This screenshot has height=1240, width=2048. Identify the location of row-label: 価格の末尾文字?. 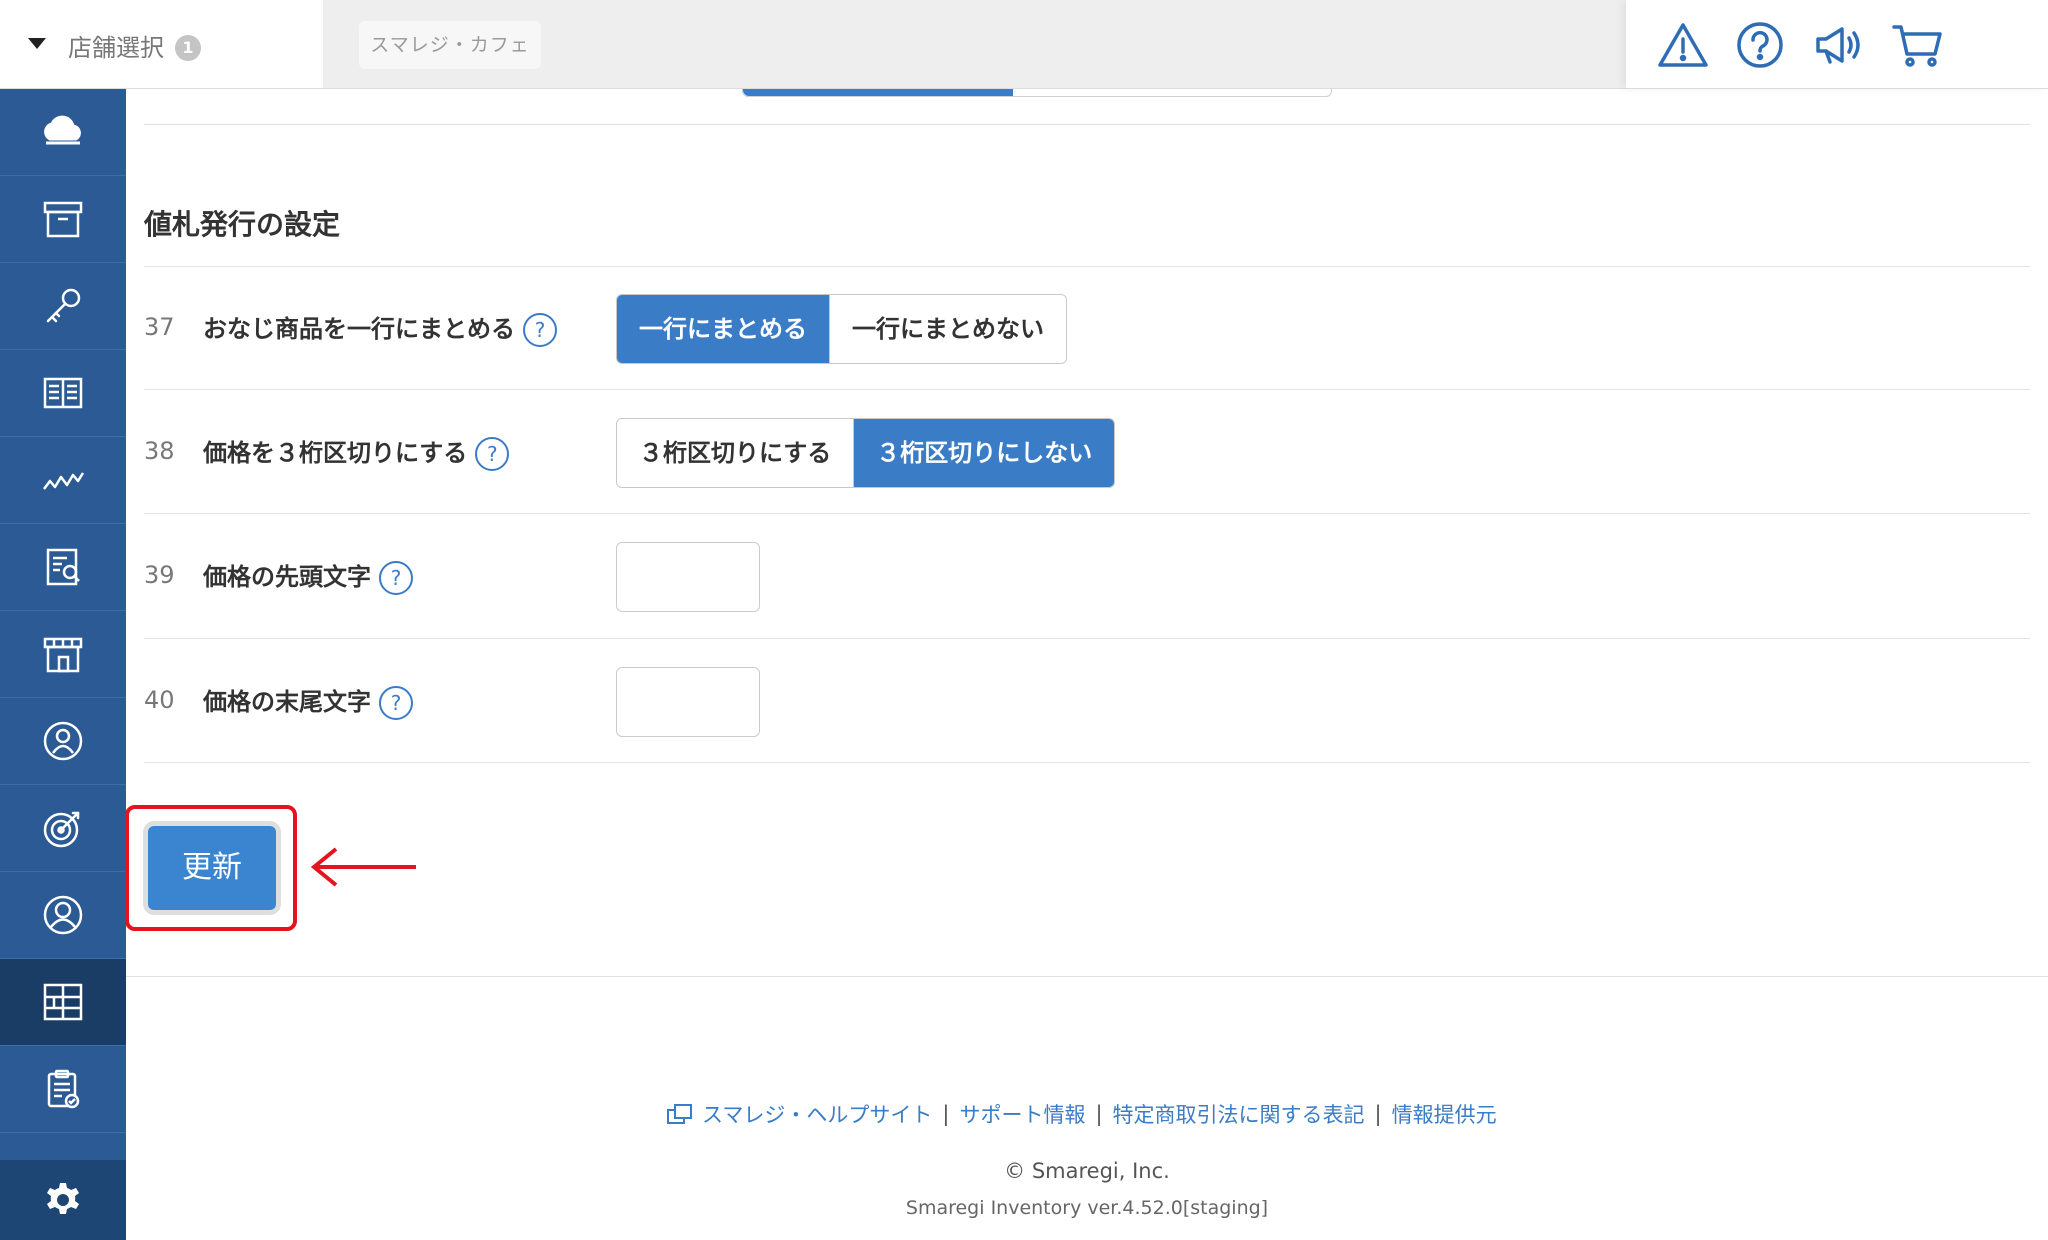
(308, 701).